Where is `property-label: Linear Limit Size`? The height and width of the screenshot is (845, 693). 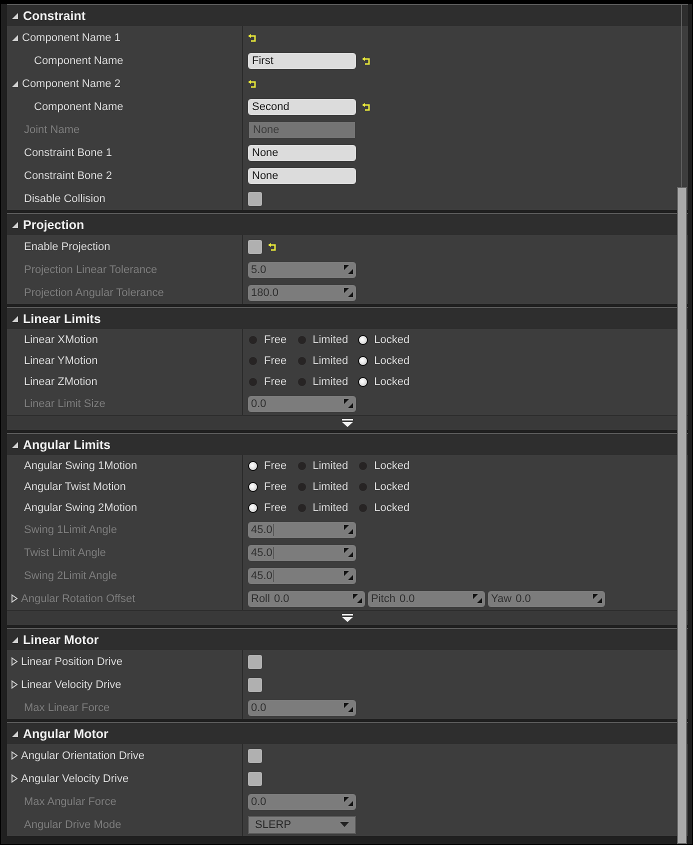 property-label: Linear Limit Size is located at coordinates (65, 404).